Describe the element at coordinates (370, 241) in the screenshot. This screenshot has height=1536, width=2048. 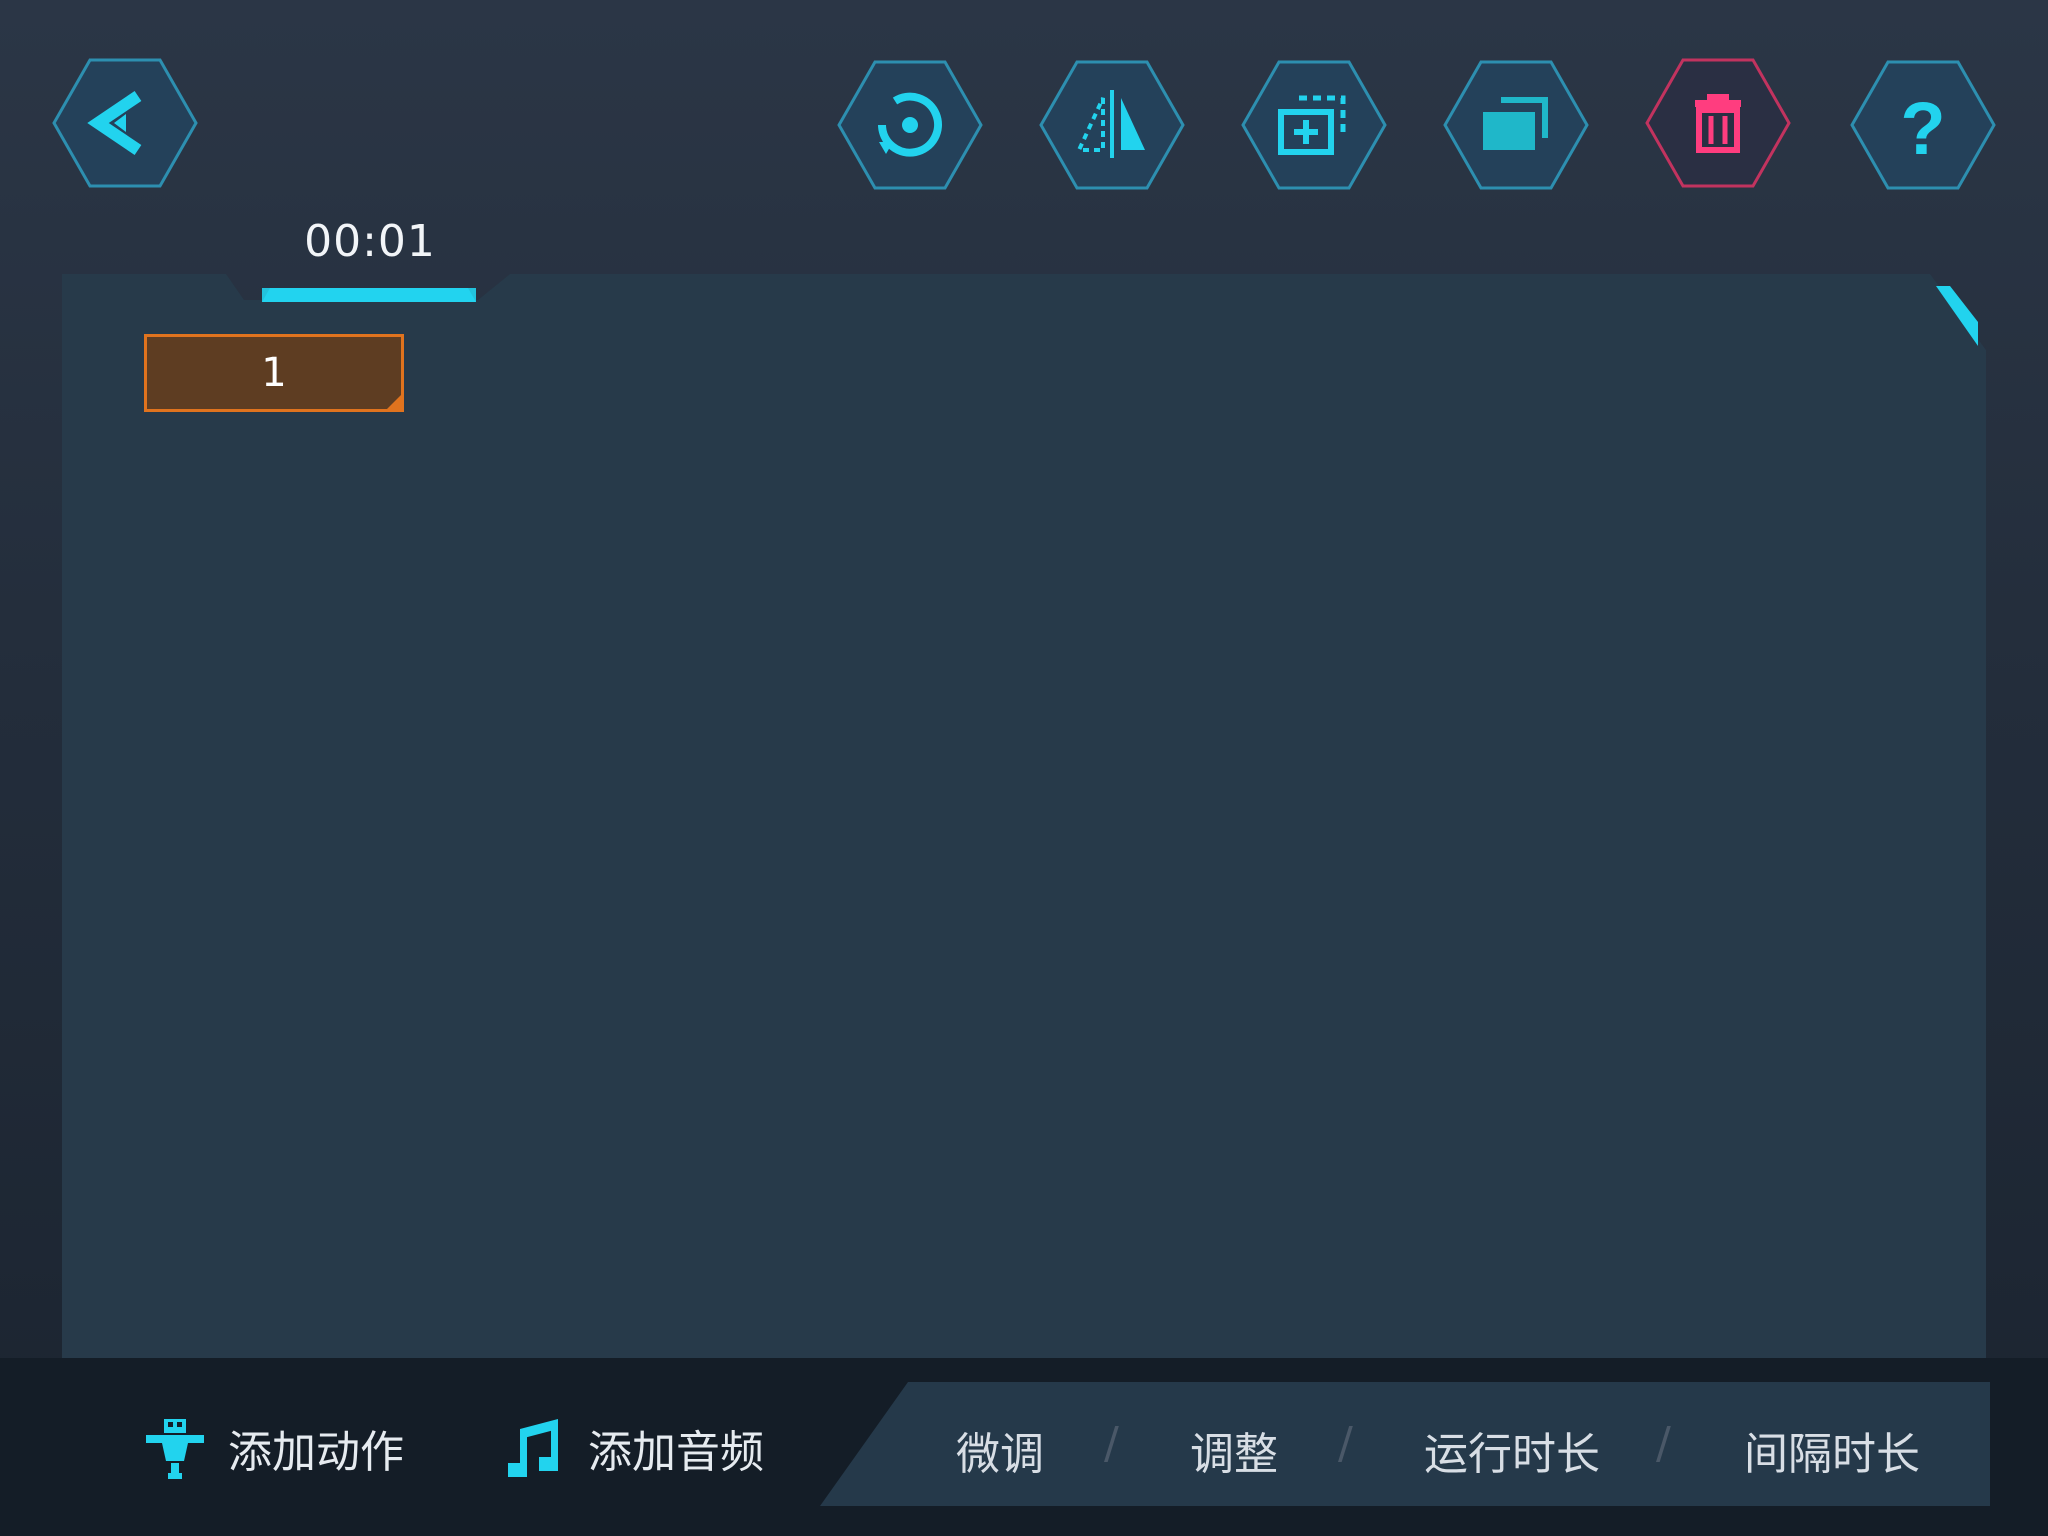
I see `current-time-label: 00:01` at that location.